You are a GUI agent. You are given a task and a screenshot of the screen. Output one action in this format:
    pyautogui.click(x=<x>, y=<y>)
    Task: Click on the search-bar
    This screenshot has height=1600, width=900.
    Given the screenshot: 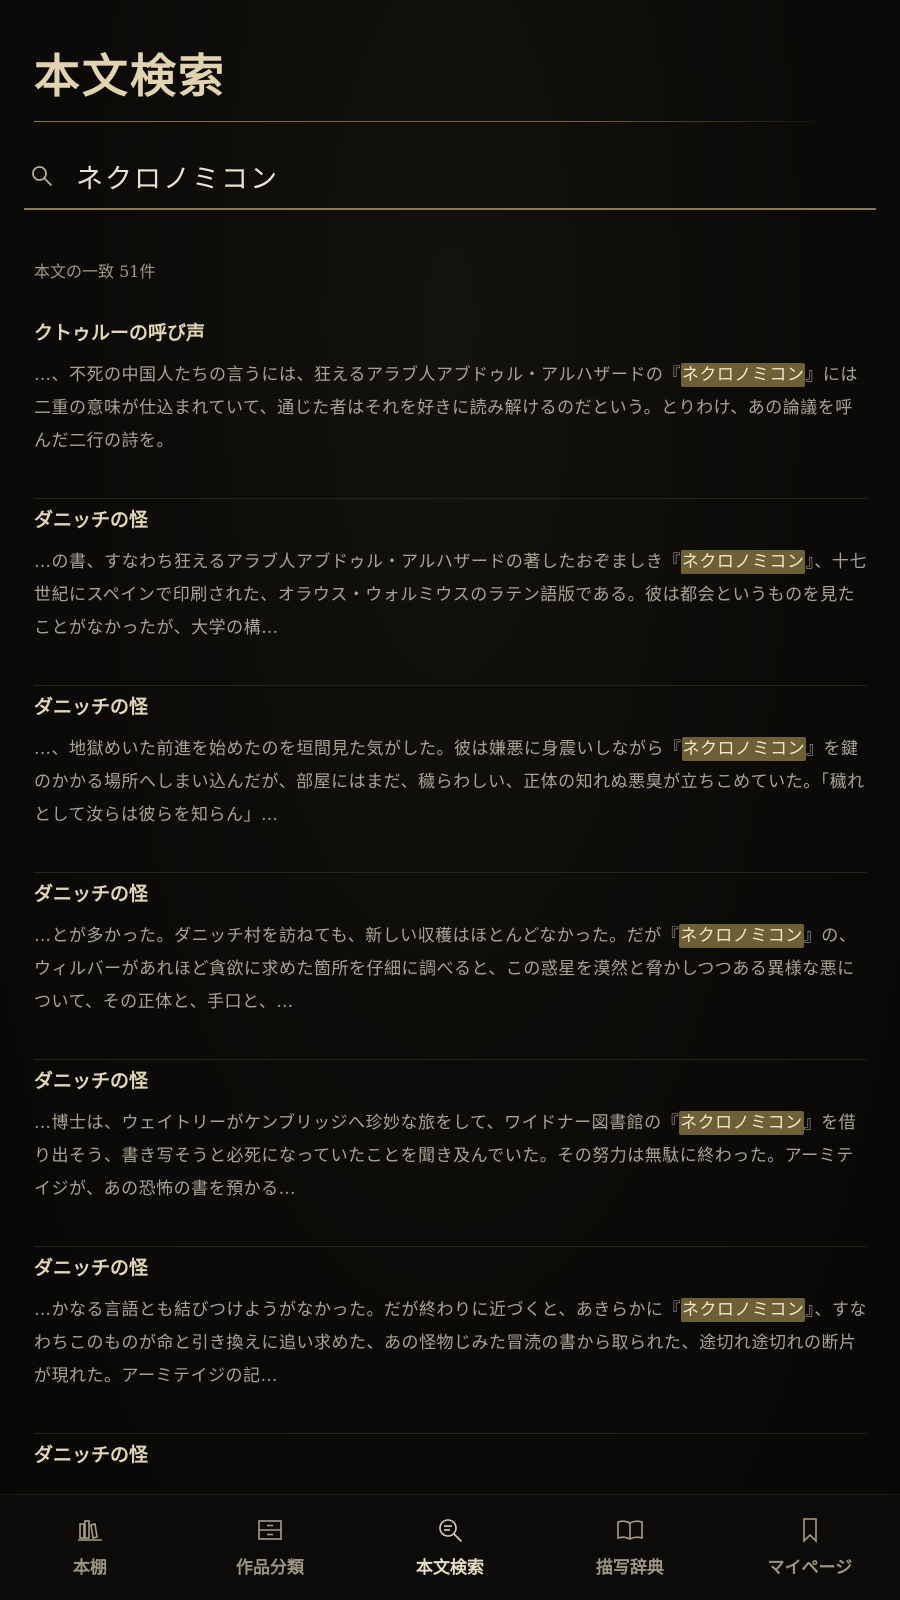 What is the action you would take?
    pyautogui.click(x=450, y=180)
    